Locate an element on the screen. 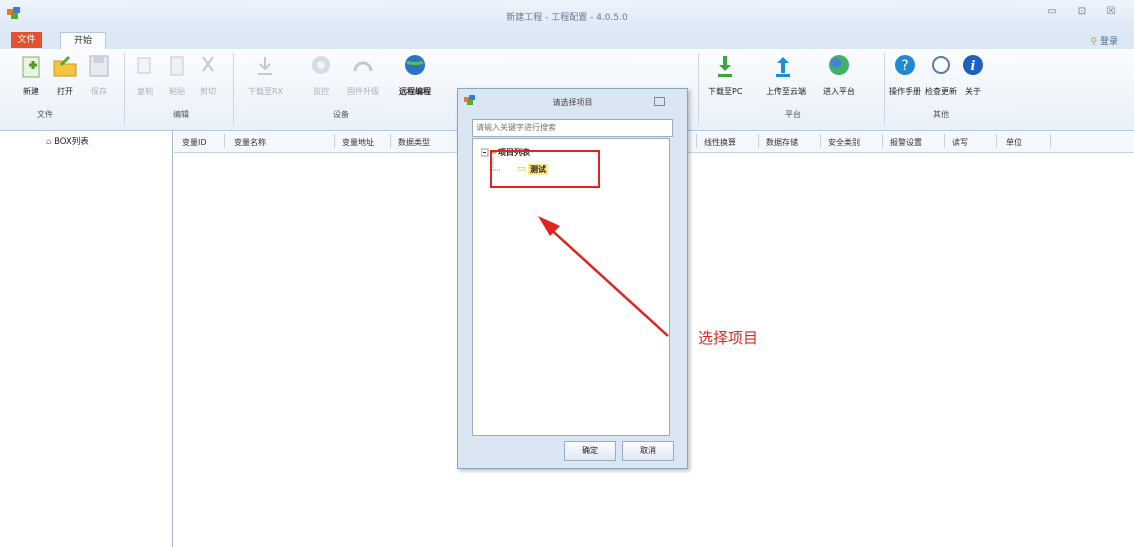  enter-platform-button: 进入平台 is located at coordinates (839, 75).